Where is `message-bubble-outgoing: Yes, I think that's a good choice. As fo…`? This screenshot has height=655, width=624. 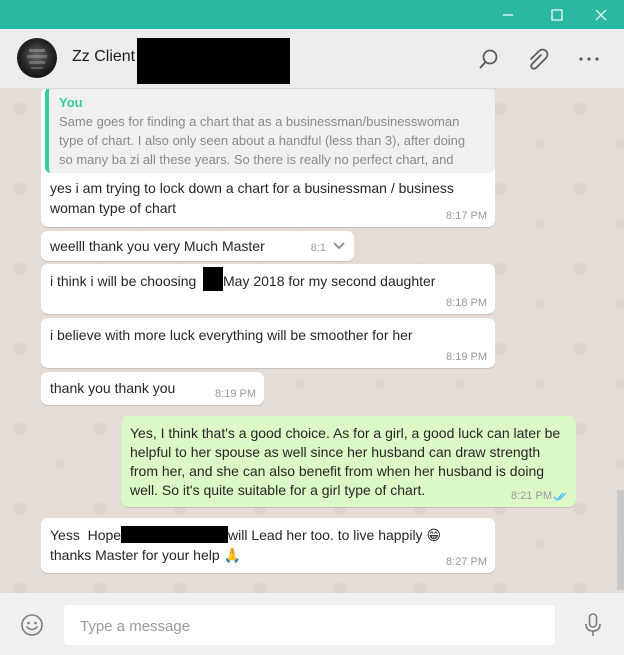 message-bubble-outgoing: Yes, I think that's a good choice. As fo… is located at coordinates (348, 461).